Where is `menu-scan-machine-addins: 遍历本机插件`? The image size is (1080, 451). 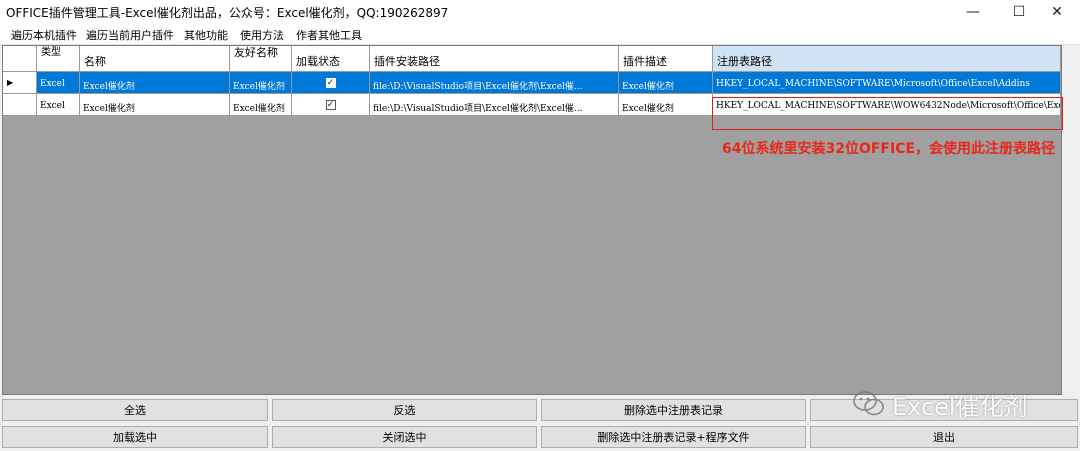 menu-scan-machine-addins: 遍历本机插件 is located at coordinates (44, 35).